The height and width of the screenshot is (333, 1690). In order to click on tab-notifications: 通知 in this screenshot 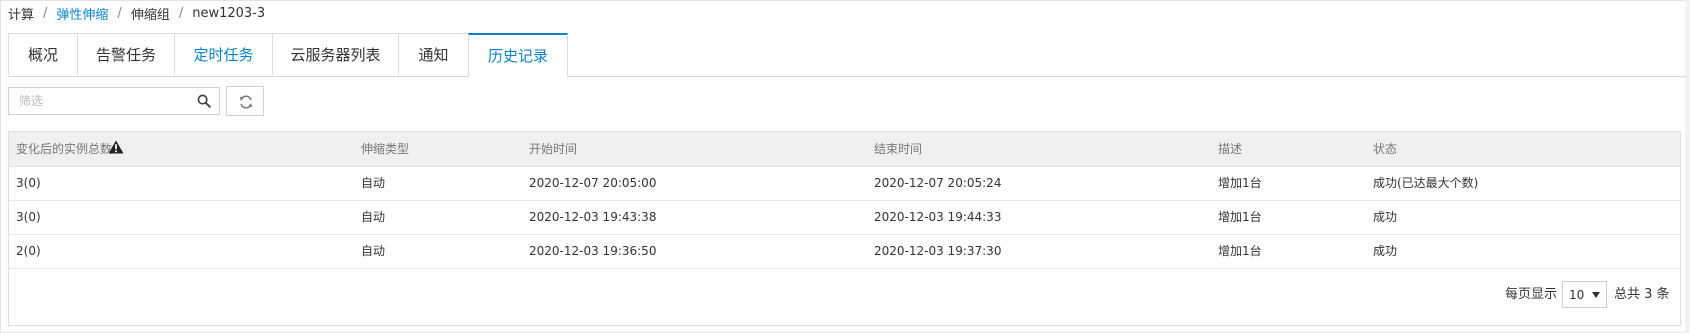, I will do `click(433, 54)`.